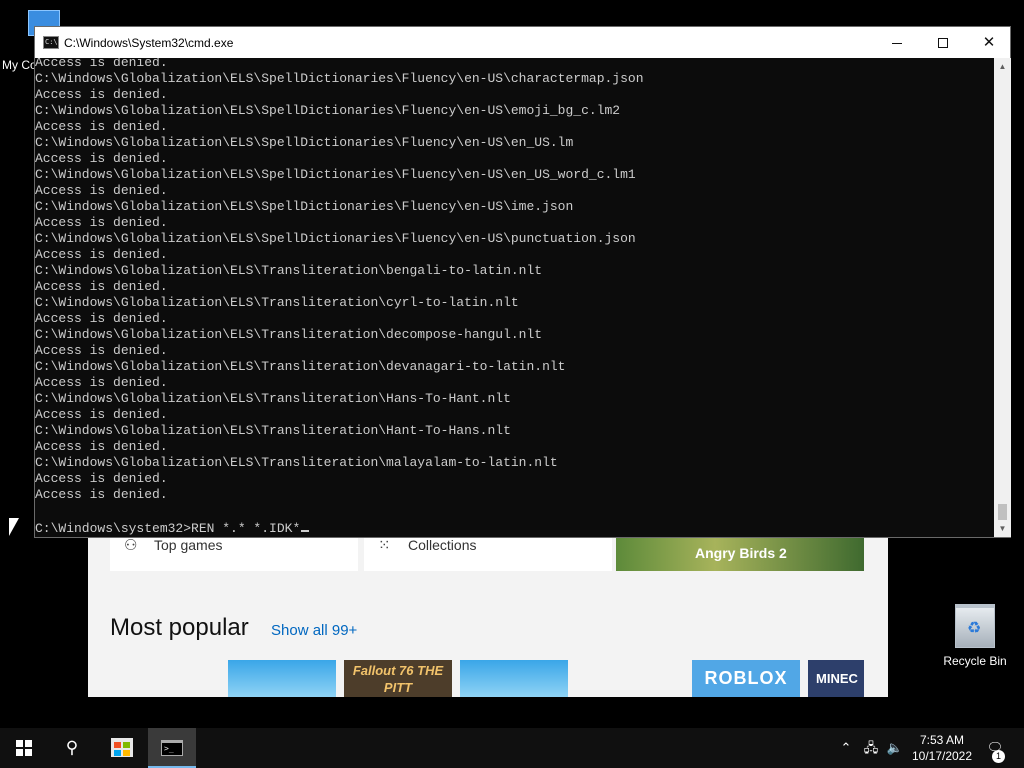  I want to click on search-icon: ⚲, so click(72, 747).